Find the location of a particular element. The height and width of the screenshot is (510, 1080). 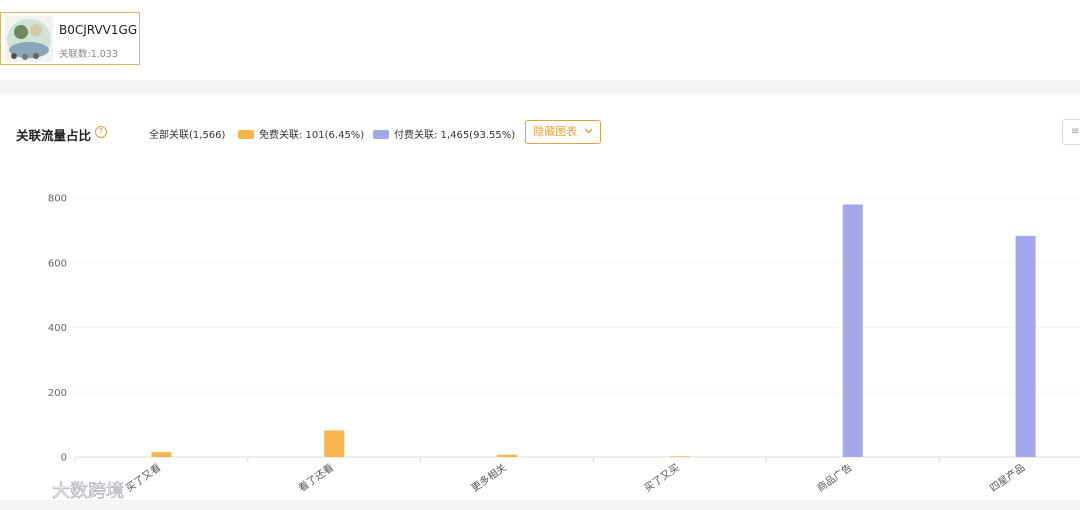

watermark-text: 大数跨境 is located at coordinates (88, 491).